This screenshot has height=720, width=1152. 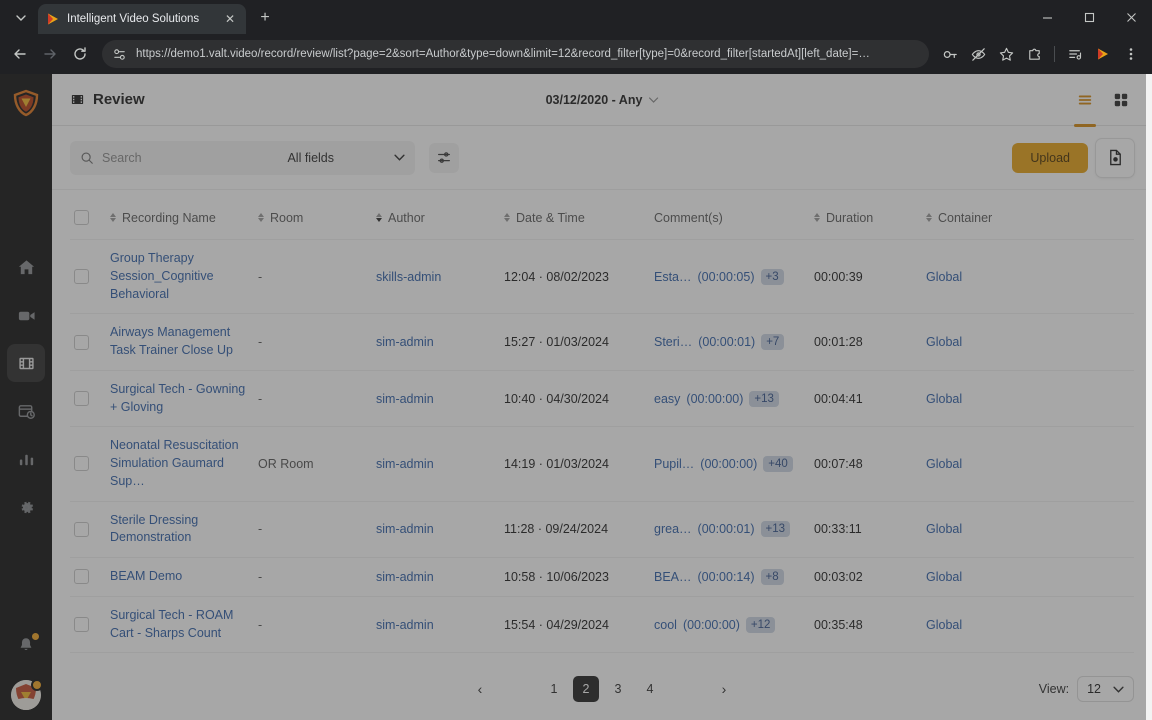 What do you see at coordinates (480, 689) in the screenshot?
I see `prev-page-button: ‹` at bounding box center [480, 689].